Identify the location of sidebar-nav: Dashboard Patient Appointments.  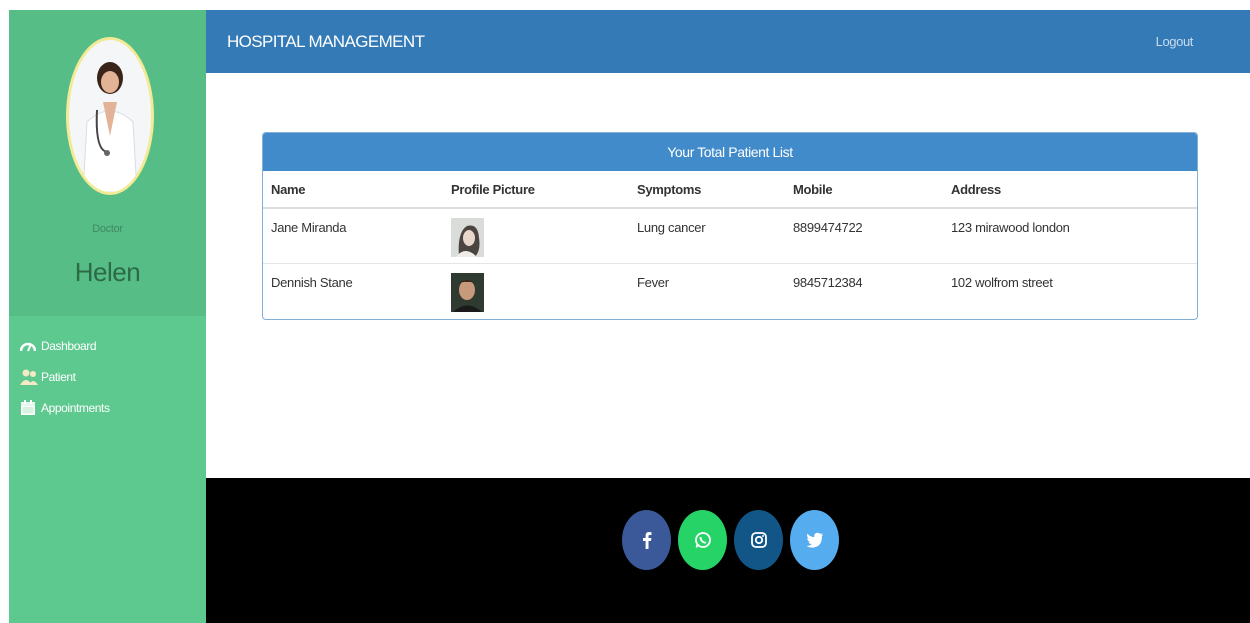
(65, 376).